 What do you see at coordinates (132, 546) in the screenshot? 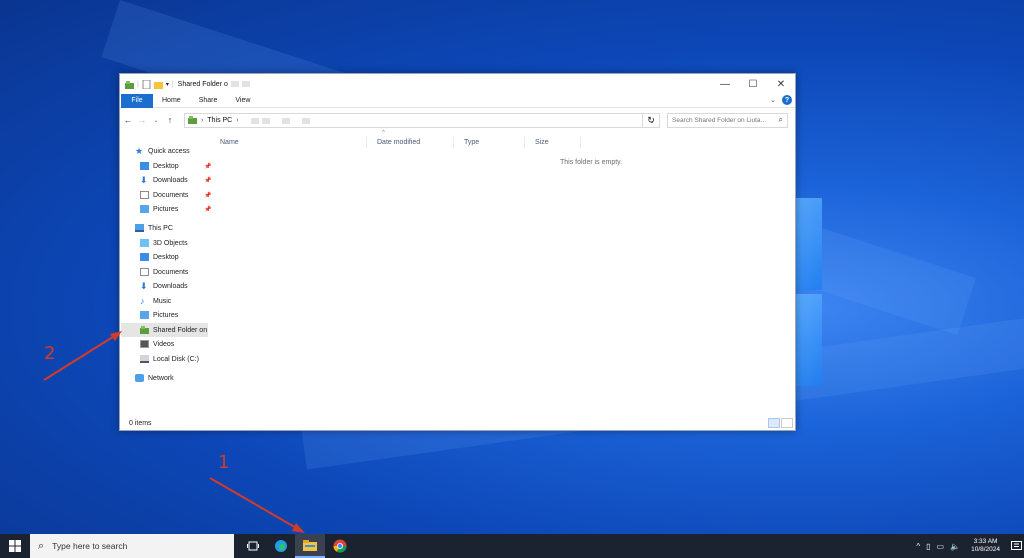
I see `taskbar-search-input: ⌕ Type here to search` at bounding box center [132, 546].